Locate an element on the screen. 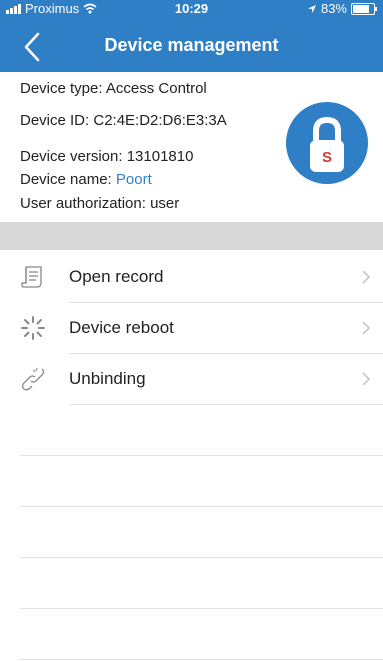 This screenshot has width=383, height=661. menu-item-label: Device reboot is located at coordinates (121, 327).